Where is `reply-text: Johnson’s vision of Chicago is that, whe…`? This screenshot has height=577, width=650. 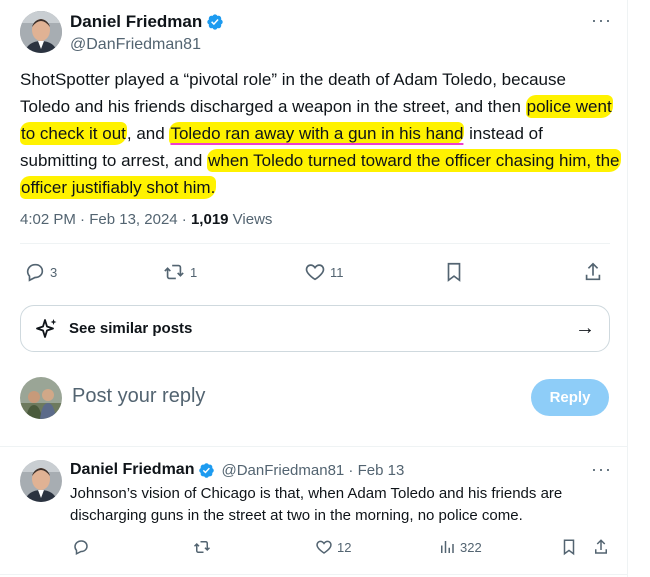 reply-text: Johnson’s vision of Chicago is that, whe… is located at coordinates (316, 504).